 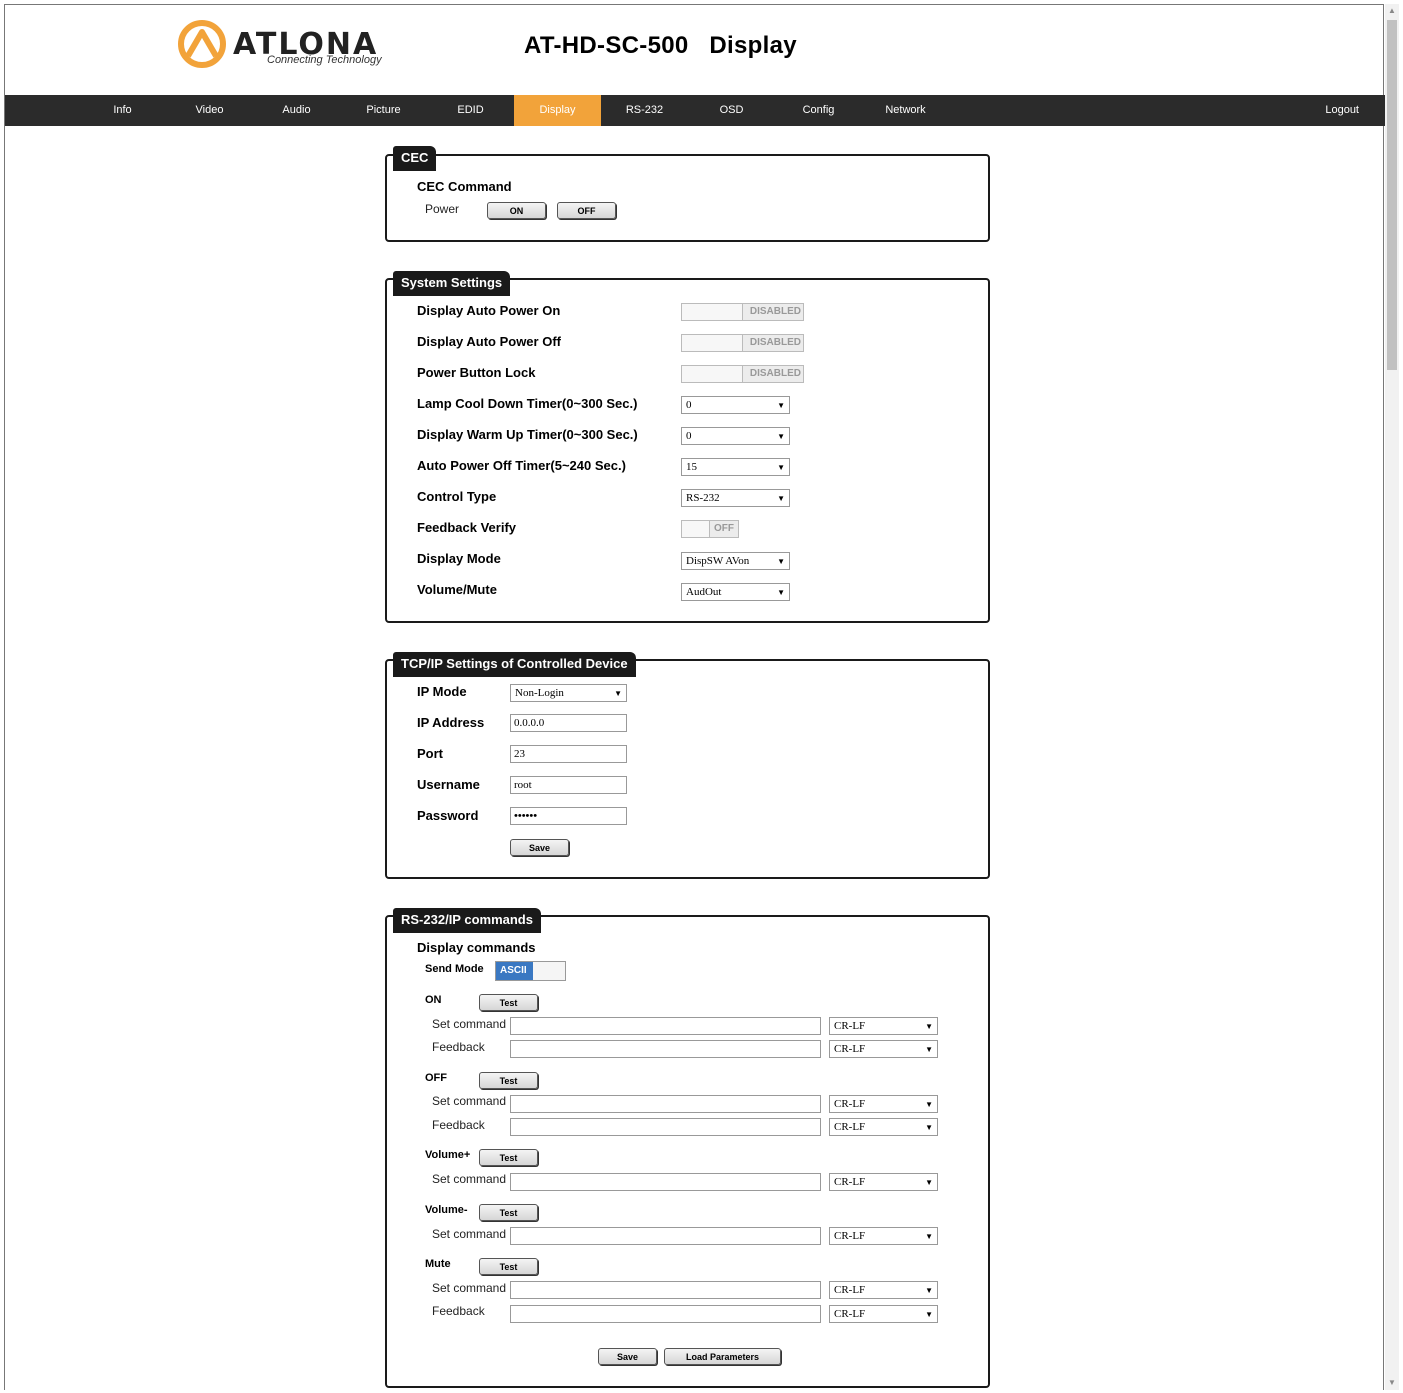 I want to click on username-input: root, so click(x=568, y=785).